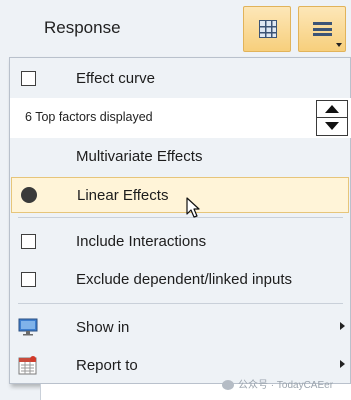  What do you see at coordinates (228, 385) in the screenshot?
I see `wechat-icon` at bounding box center [228, 385].